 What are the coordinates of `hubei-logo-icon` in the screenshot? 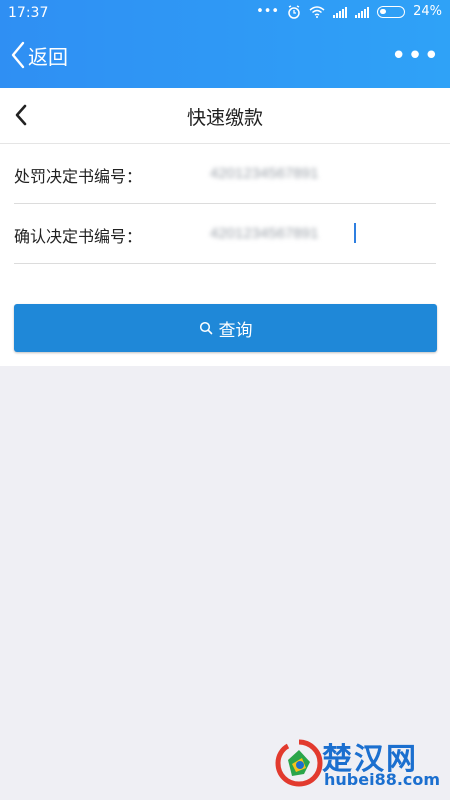 It's located at (299, 763).